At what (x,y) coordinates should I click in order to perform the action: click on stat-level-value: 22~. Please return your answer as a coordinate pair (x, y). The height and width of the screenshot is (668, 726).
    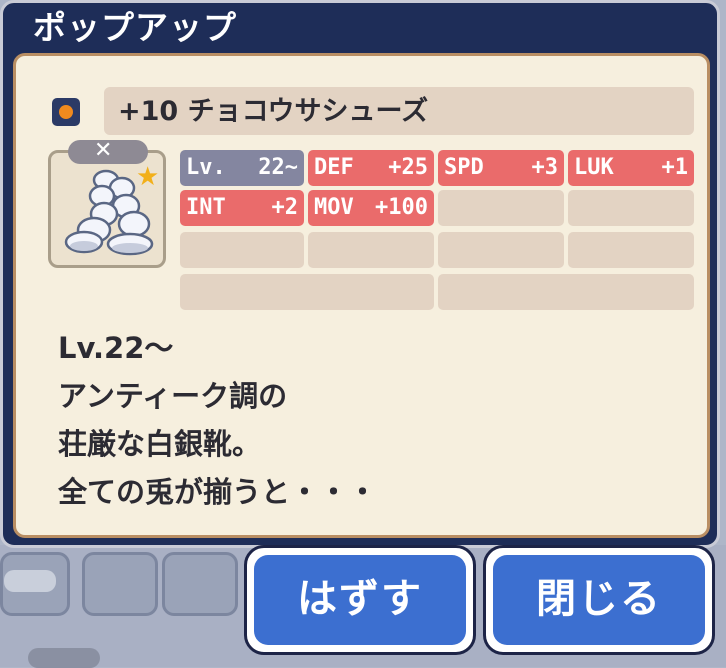
    Looking at the image, I should click on (278, 167).